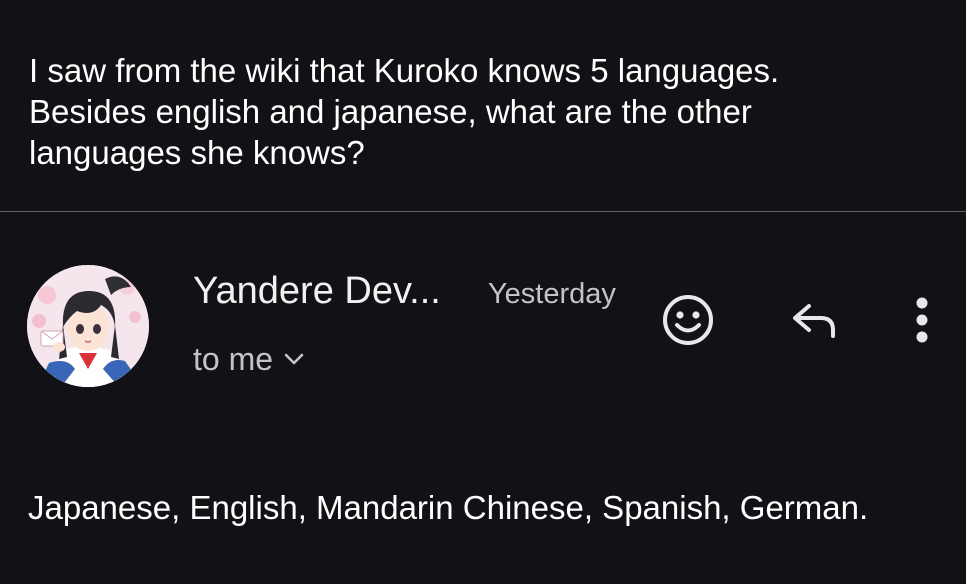 The width and height of the screenshot is (966, 584). Describe the element at coordinates (233, 358) in the screenshot. I see `recipient-label: to me` at that location.